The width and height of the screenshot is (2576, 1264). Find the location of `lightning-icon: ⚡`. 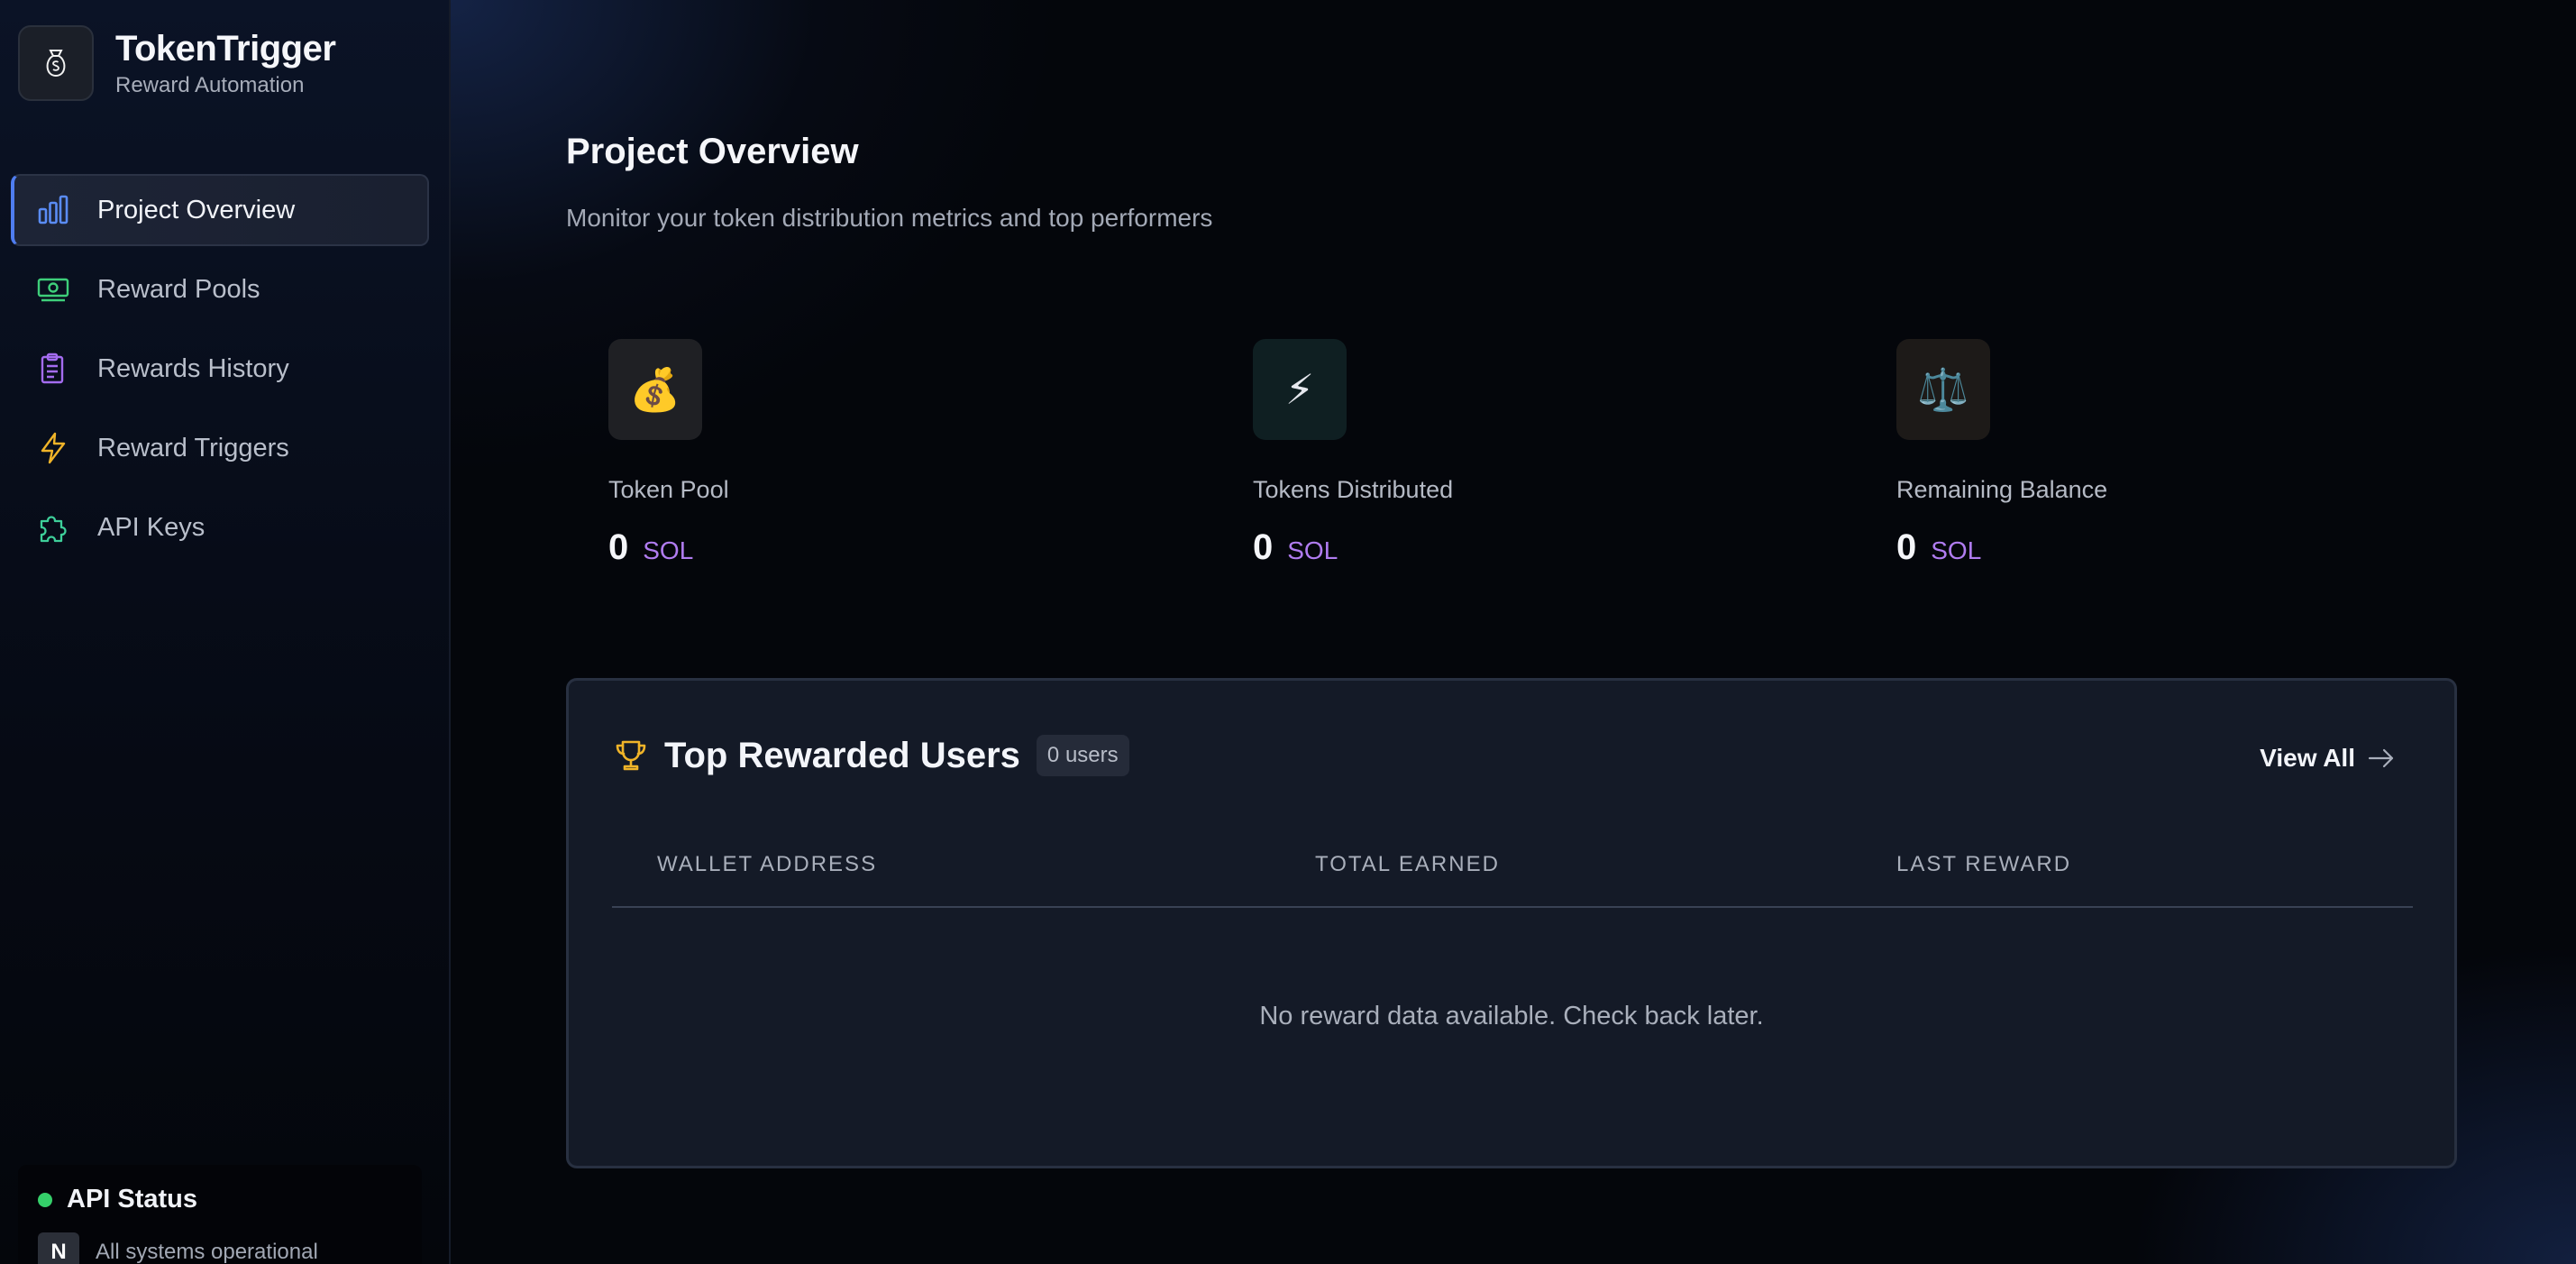

lightning-icon: ⚡ is located at coordinates (1300, 389).